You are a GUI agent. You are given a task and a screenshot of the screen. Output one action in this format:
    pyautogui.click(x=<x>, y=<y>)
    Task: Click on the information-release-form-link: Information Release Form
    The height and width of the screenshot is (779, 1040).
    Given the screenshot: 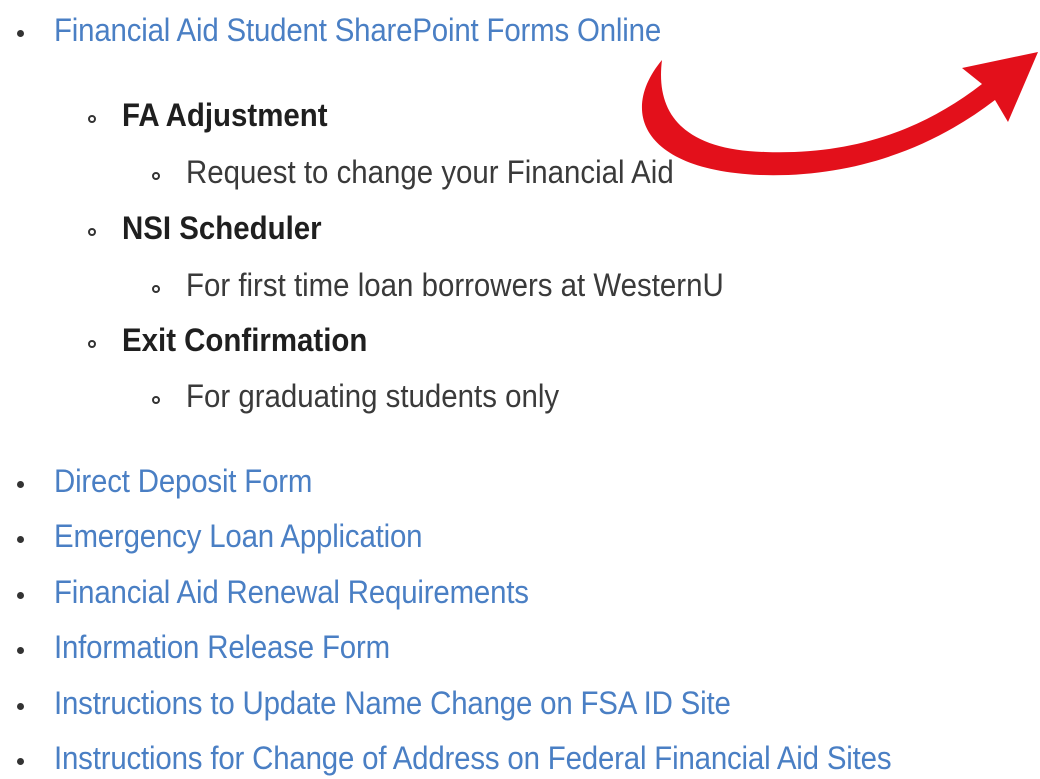 What is the action you would take?
    pyautogui.click(x=222, y=647)
    